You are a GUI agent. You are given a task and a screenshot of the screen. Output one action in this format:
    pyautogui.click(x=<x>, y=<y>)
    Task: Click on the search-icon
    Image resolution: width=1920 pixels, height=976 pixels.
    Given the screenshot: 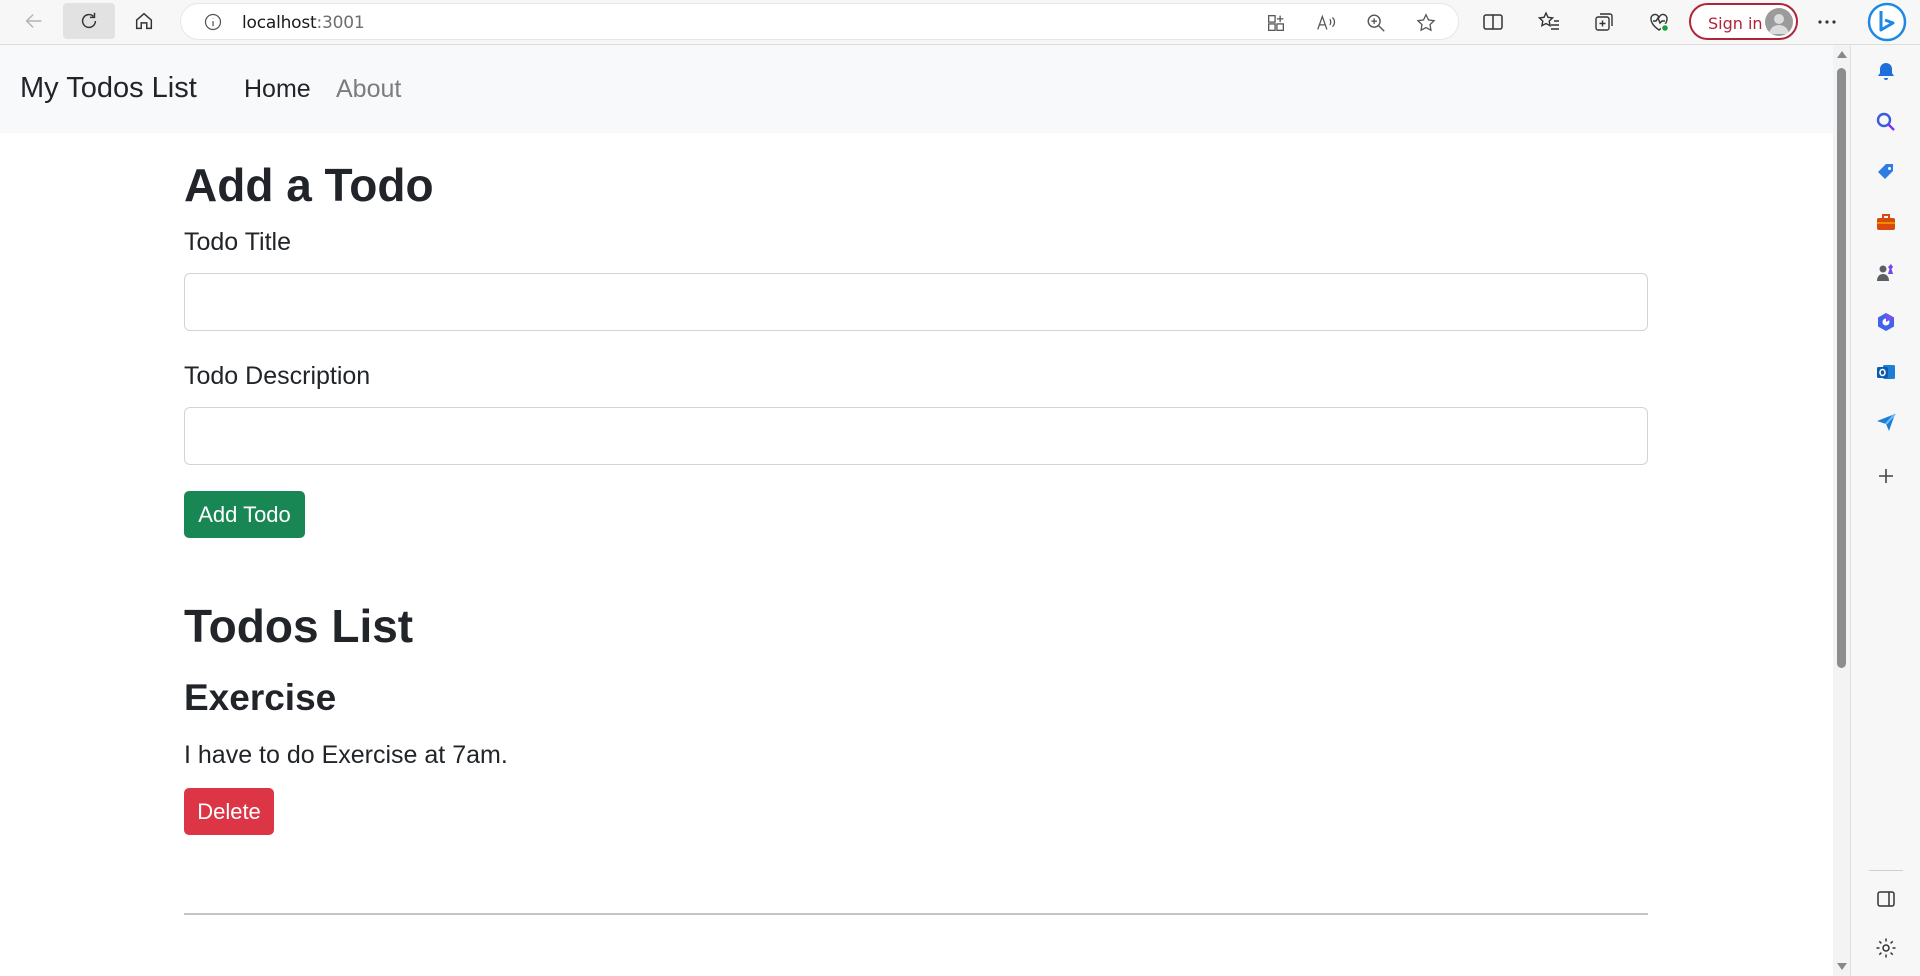 What is the action you would take?
    pyautogui.click(x=1885, y=121)
    